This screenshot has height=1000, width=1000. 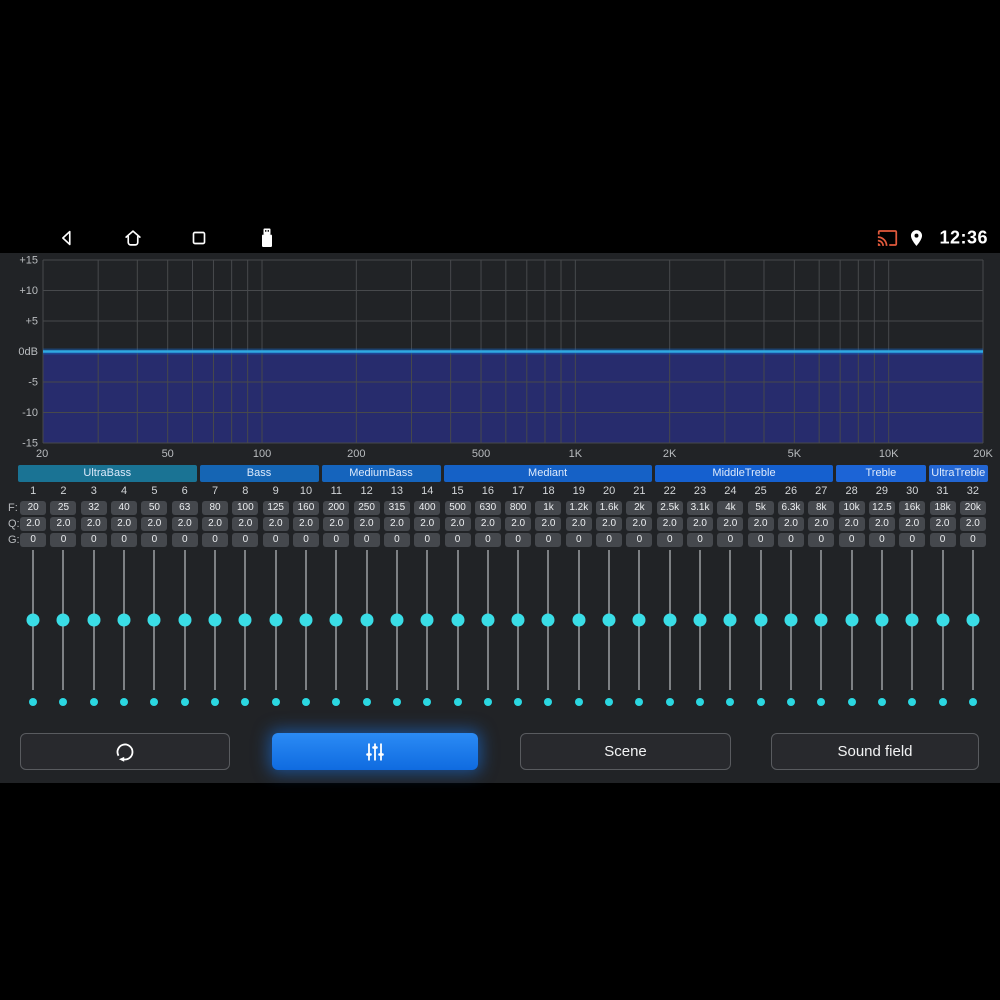 What do you see at coordinates (547, 473) in the screenshot?
I see `band-category-mediant: Mediant` at bounding box center [547, 473].